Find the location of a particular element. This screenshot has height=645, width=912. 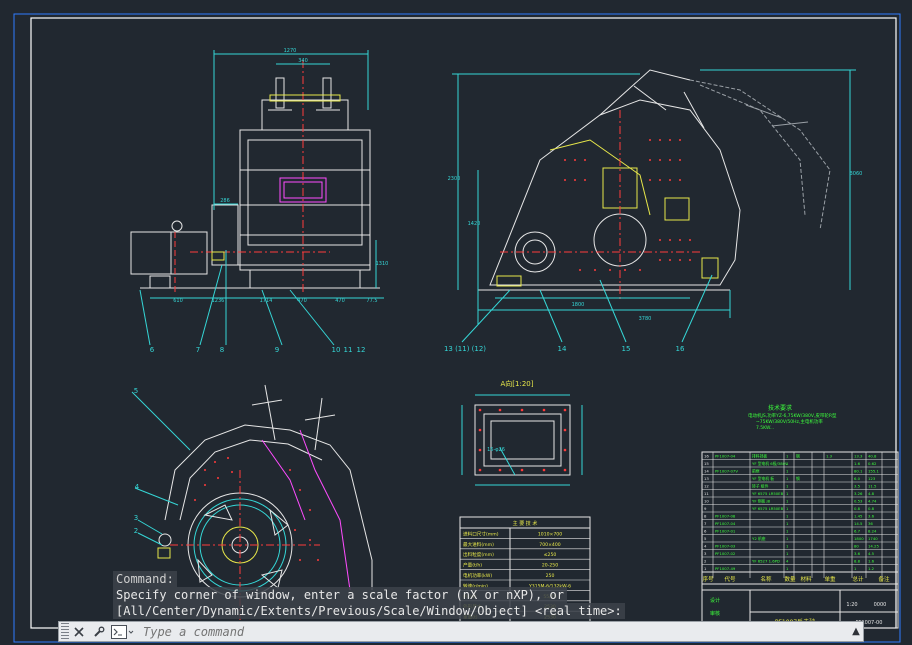

wrench-icon is located at coordinates (99, 631).